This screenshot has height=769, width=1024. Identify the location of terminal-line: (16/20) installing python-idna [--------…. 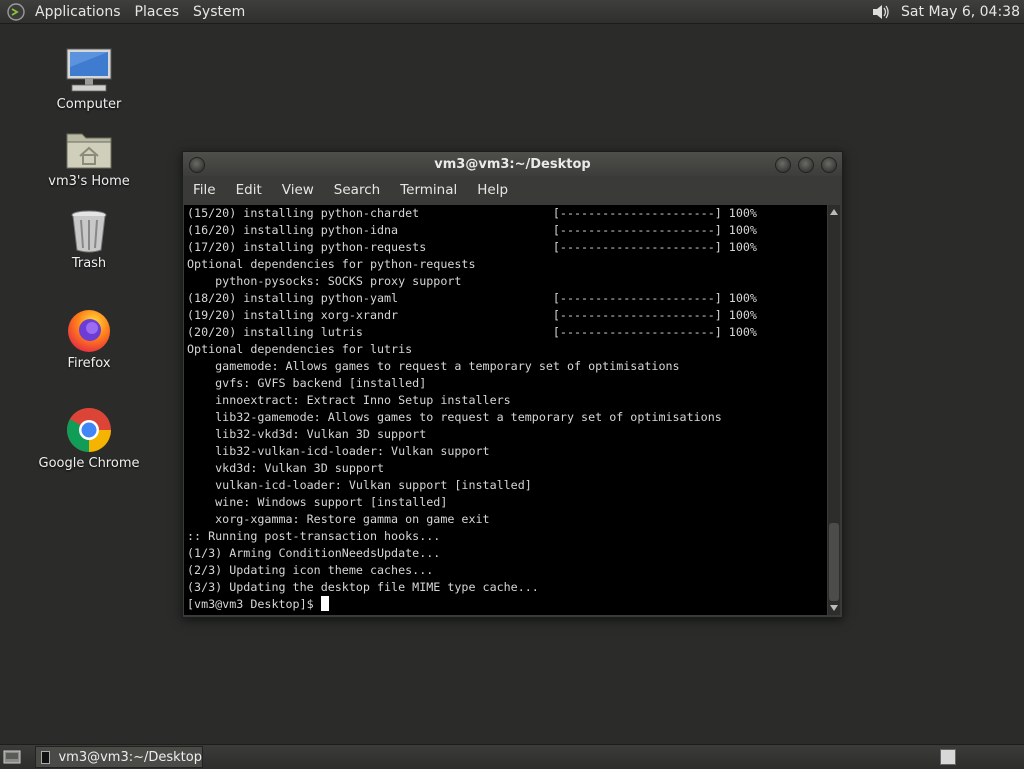
(472, 230).